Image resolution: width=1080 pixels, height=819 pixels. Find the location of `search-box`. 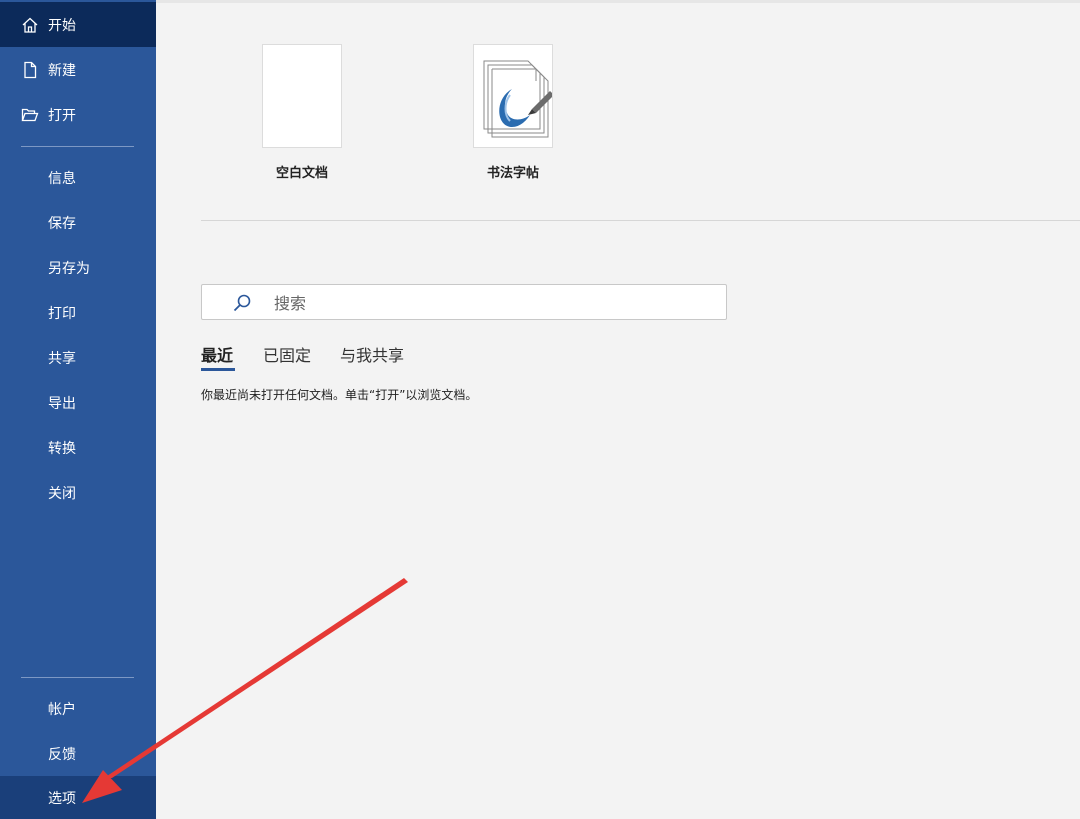

search-box is located at coordinates (464, 302).